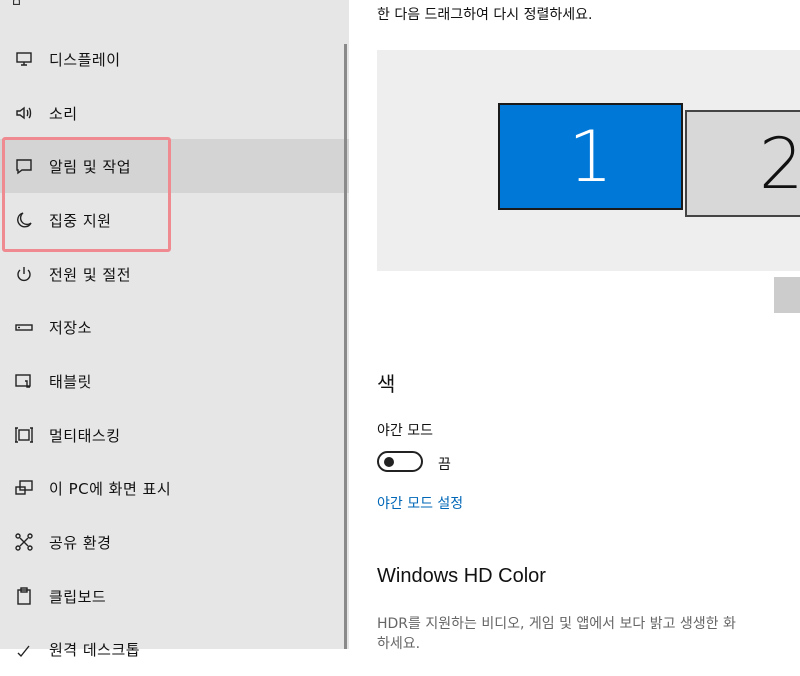 This screenshot has width=800, height=676. I want to click on sidebar-item-project-to-pc: 이 PC에 화면 표시, so click(174, 488).